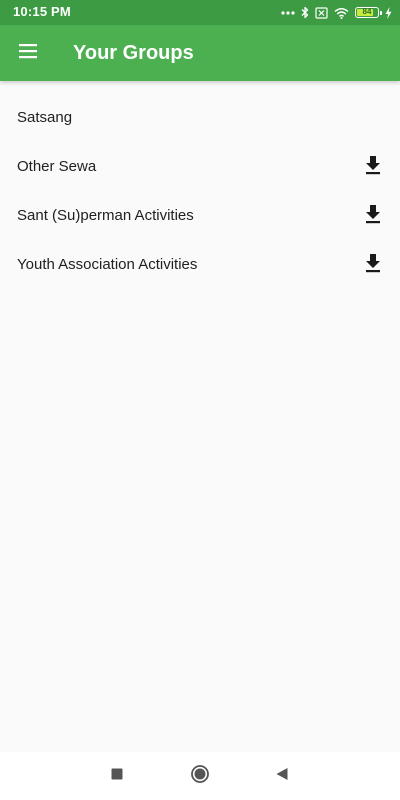 The height and width of the screenshot is (800, 400). I want to click on bluetooth-icon, so click(305, 12).